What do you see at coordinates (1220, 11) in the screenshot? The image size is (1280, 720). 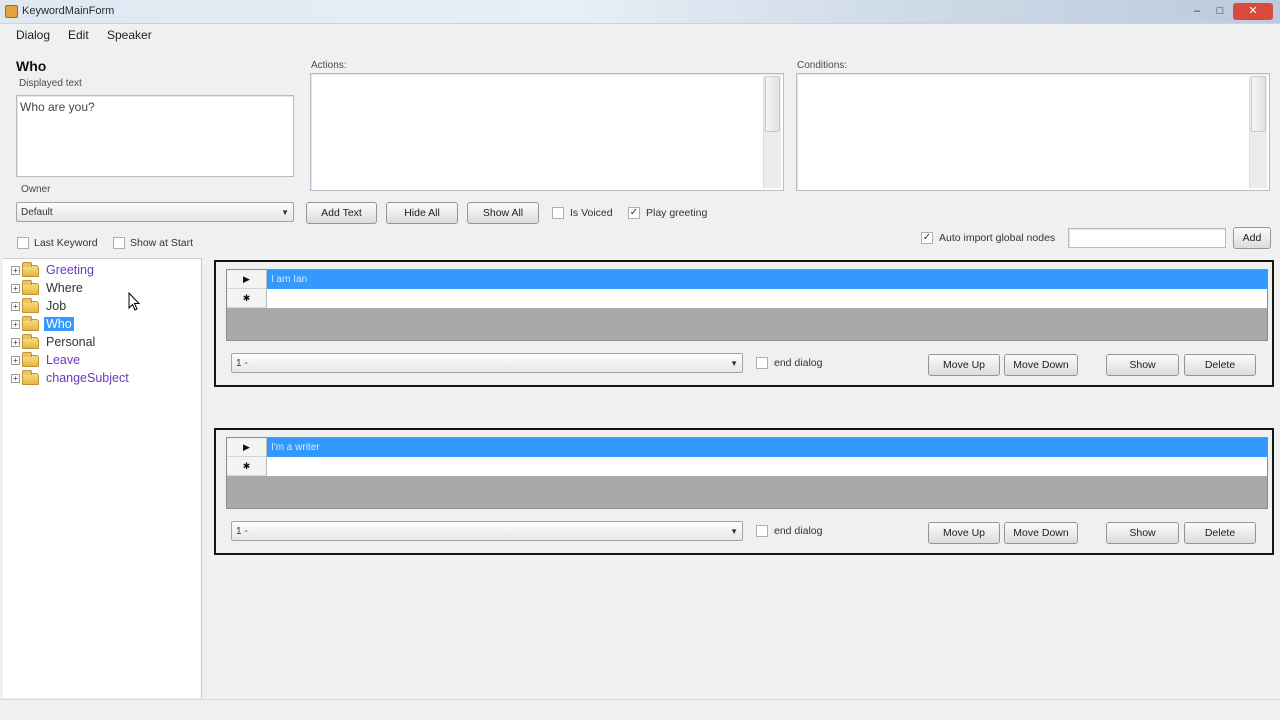 I see `maximize-button: □` at bounding box center [1220, 11].